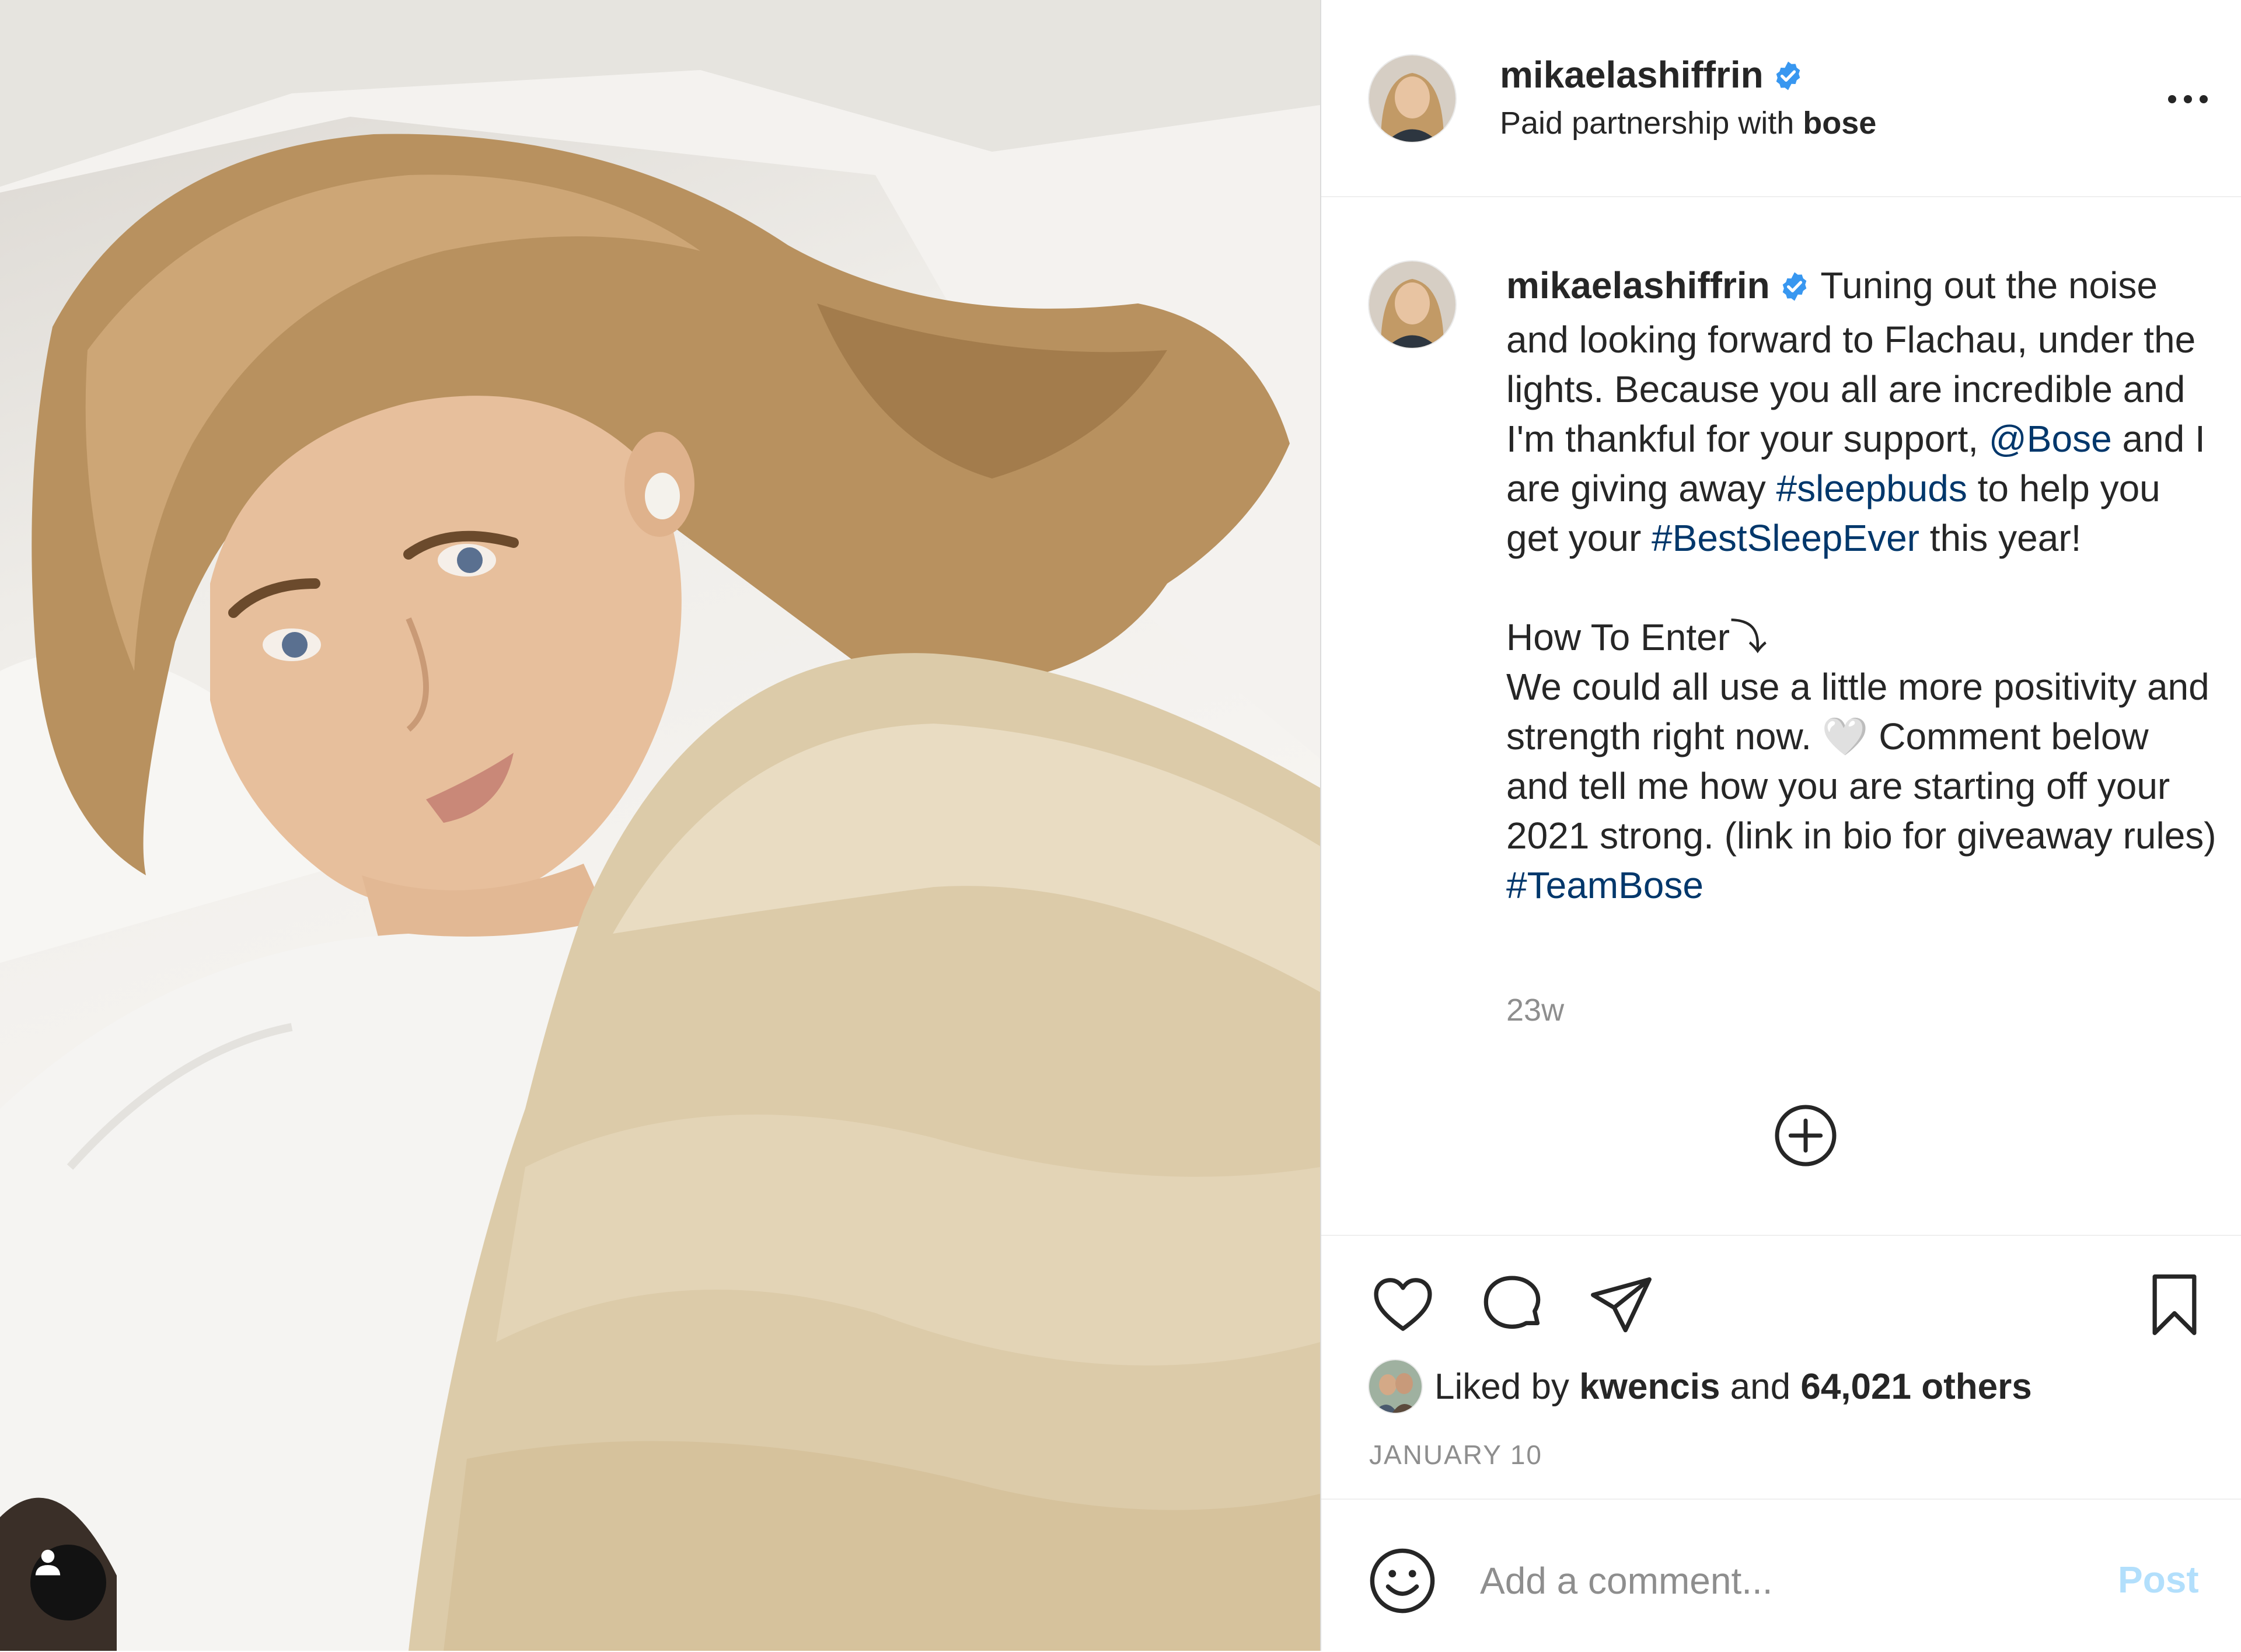  What do you see at coordinates (1605, 885) in the screenshot?
I see `hashtag-link: #TeamBose` at bounding box center [1605, 885].